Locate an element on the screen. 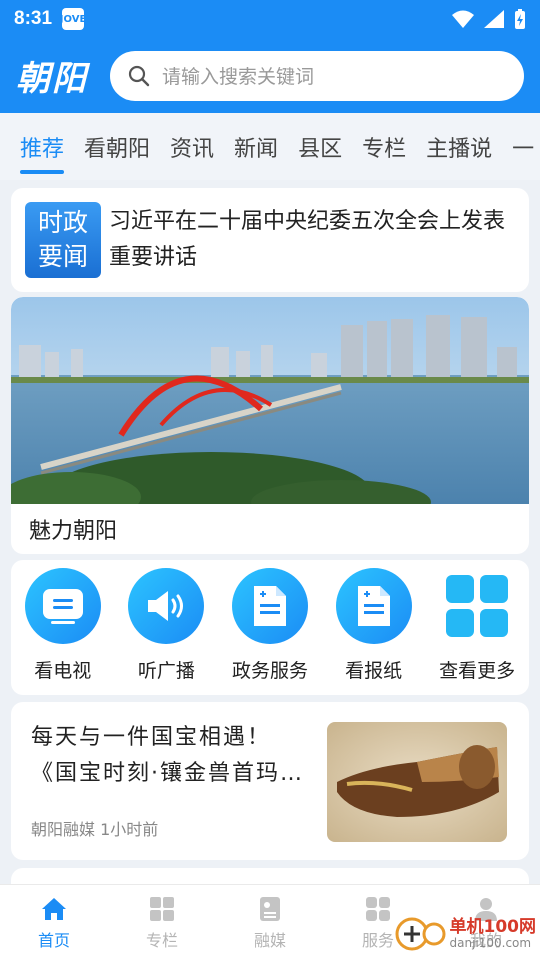  category-tabs: 推荐 看朝阳 资讯 新闻 县区 专栏 主播说 一 is located at coordinates (270, 146).